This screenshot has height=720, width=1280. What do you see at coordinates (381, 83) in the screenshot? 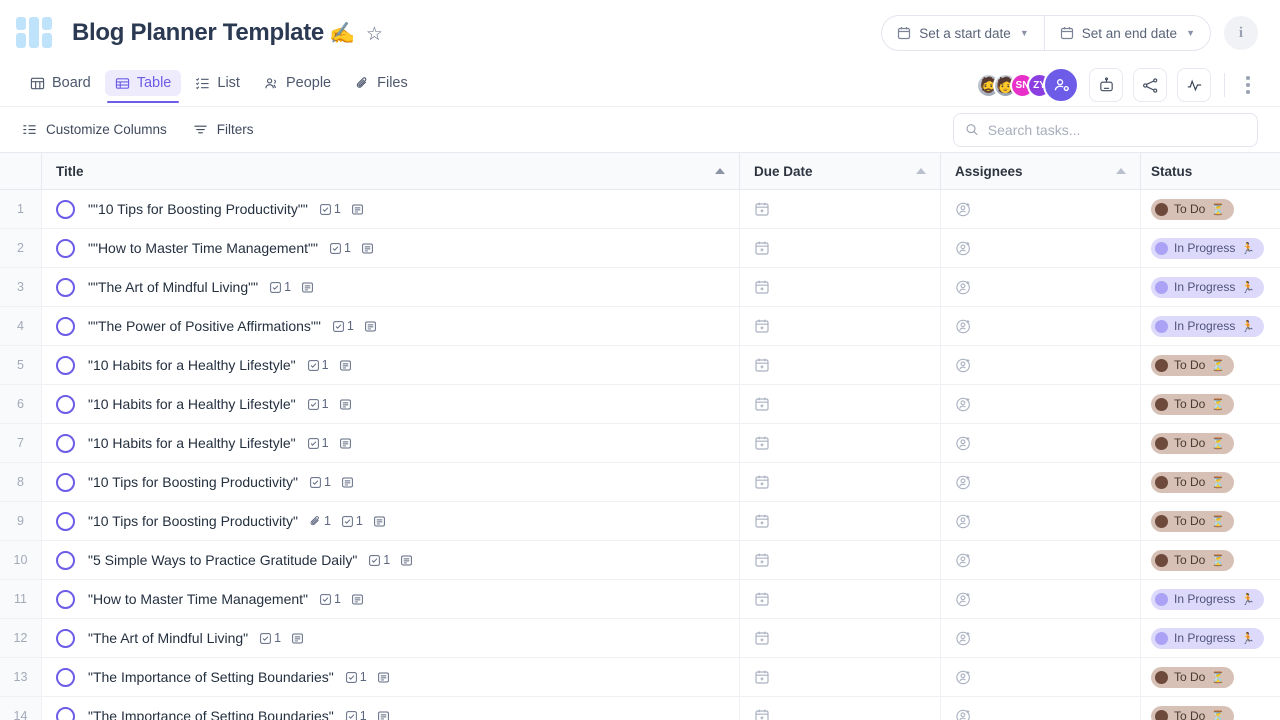
I see `tab-files: Files` at bounding box center [381, 83].